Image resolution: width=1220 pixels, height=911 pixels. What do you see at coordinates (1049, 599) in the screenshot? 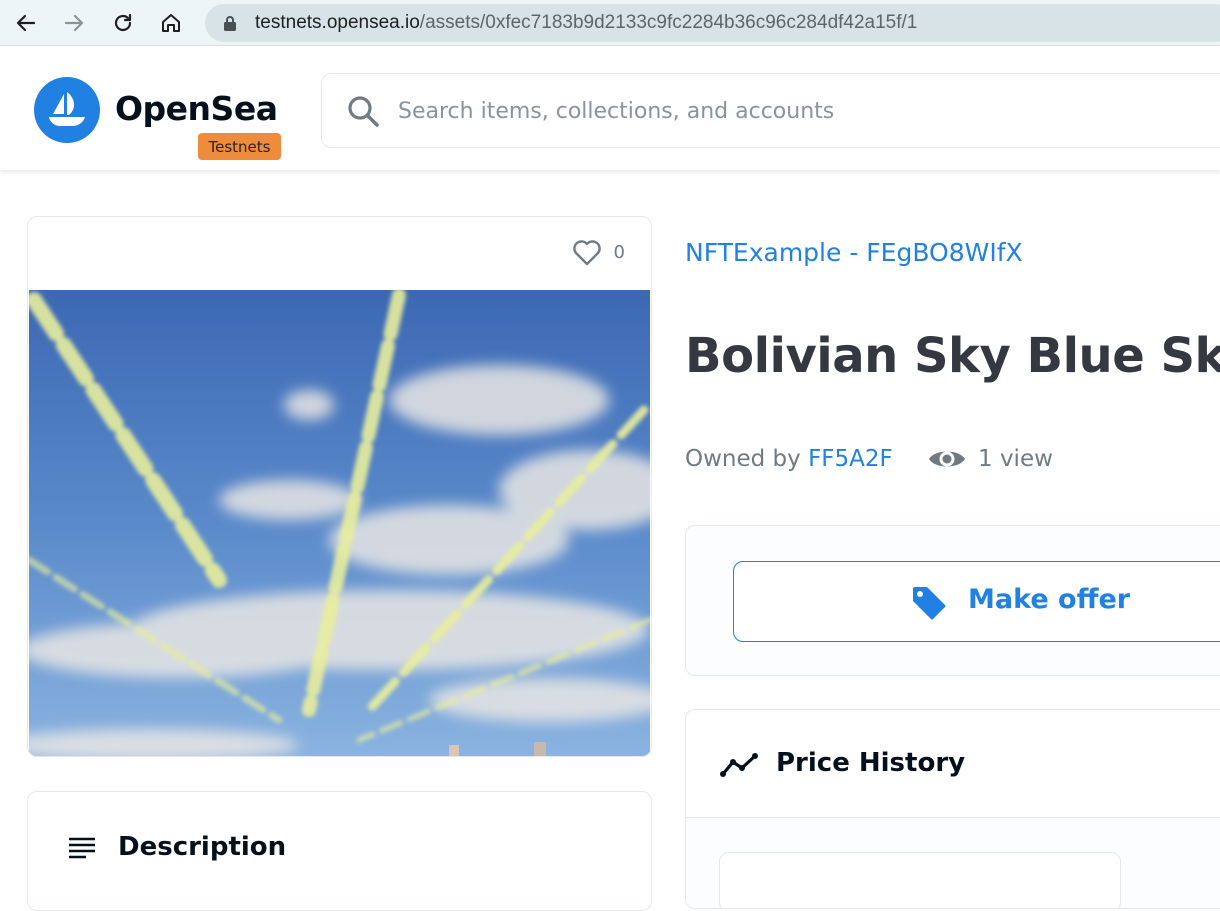
I see `make-offer-label: Make offer` at bounding box center [1049, 599].